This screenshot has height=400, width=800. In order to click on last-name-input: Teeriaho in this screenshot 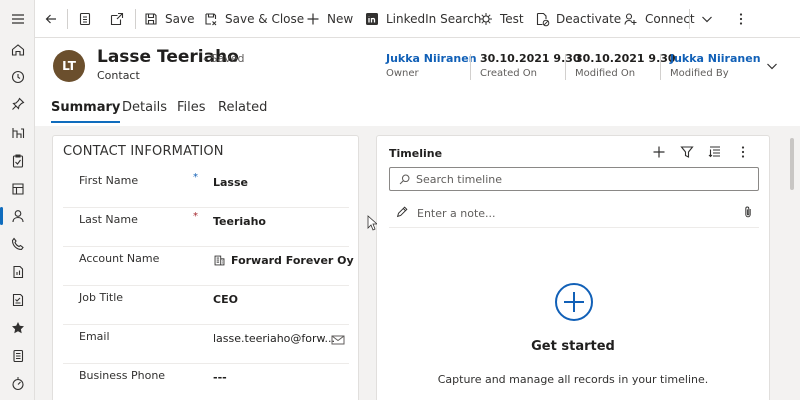, I will do `click(239, 221)`.